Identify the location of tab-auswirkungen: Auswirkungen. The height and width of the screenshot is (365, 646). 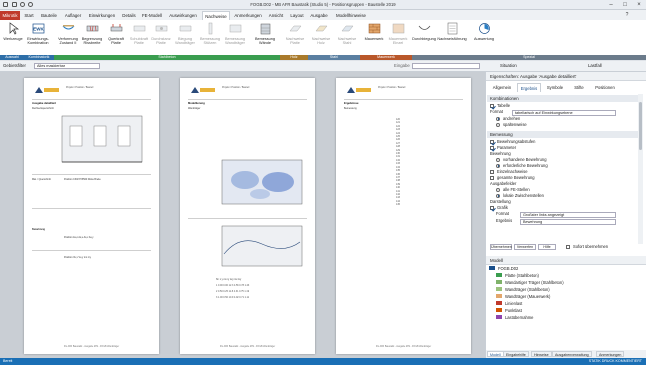
(183, 15).